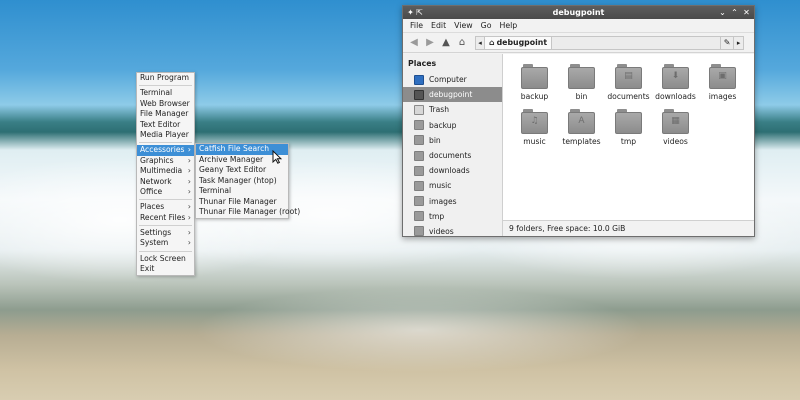 The width and height of the screenshot is (800, 400). Describe the element at coordinates (486, 25) in the screenshot. I see `menu-go: Go` at that location.